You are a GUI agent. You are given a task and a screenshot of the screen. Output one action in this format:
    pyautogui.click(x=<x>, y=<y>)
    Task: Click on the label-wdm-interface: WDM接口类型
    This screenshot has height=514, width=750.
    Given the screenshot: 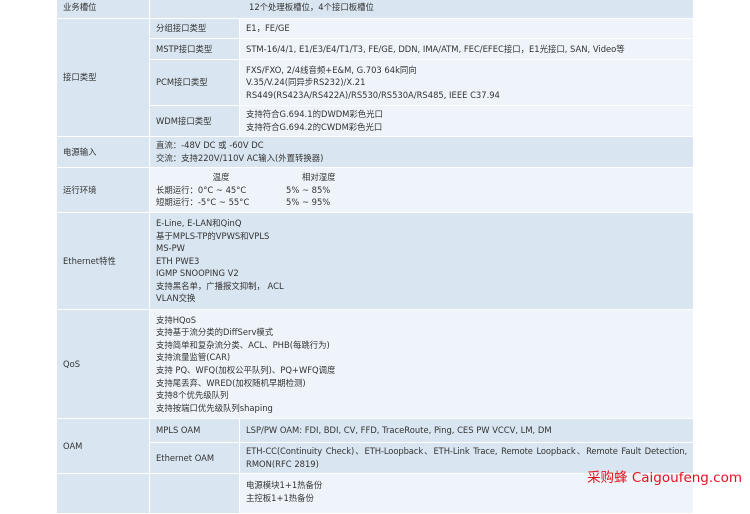 What is the action you would take?
    pyautogui.click(x=194, y=121)
    